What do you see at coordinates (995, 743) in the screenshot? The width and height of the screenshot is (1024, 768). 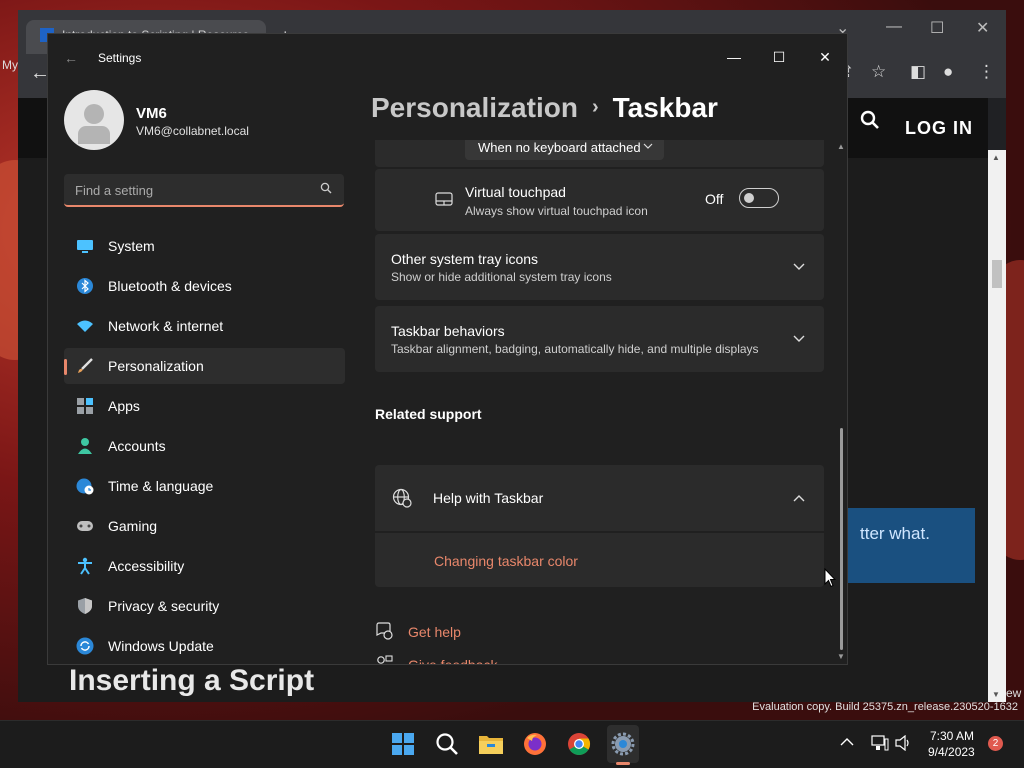 I see `notification-badge: 2` at bounding box center [995, 743].